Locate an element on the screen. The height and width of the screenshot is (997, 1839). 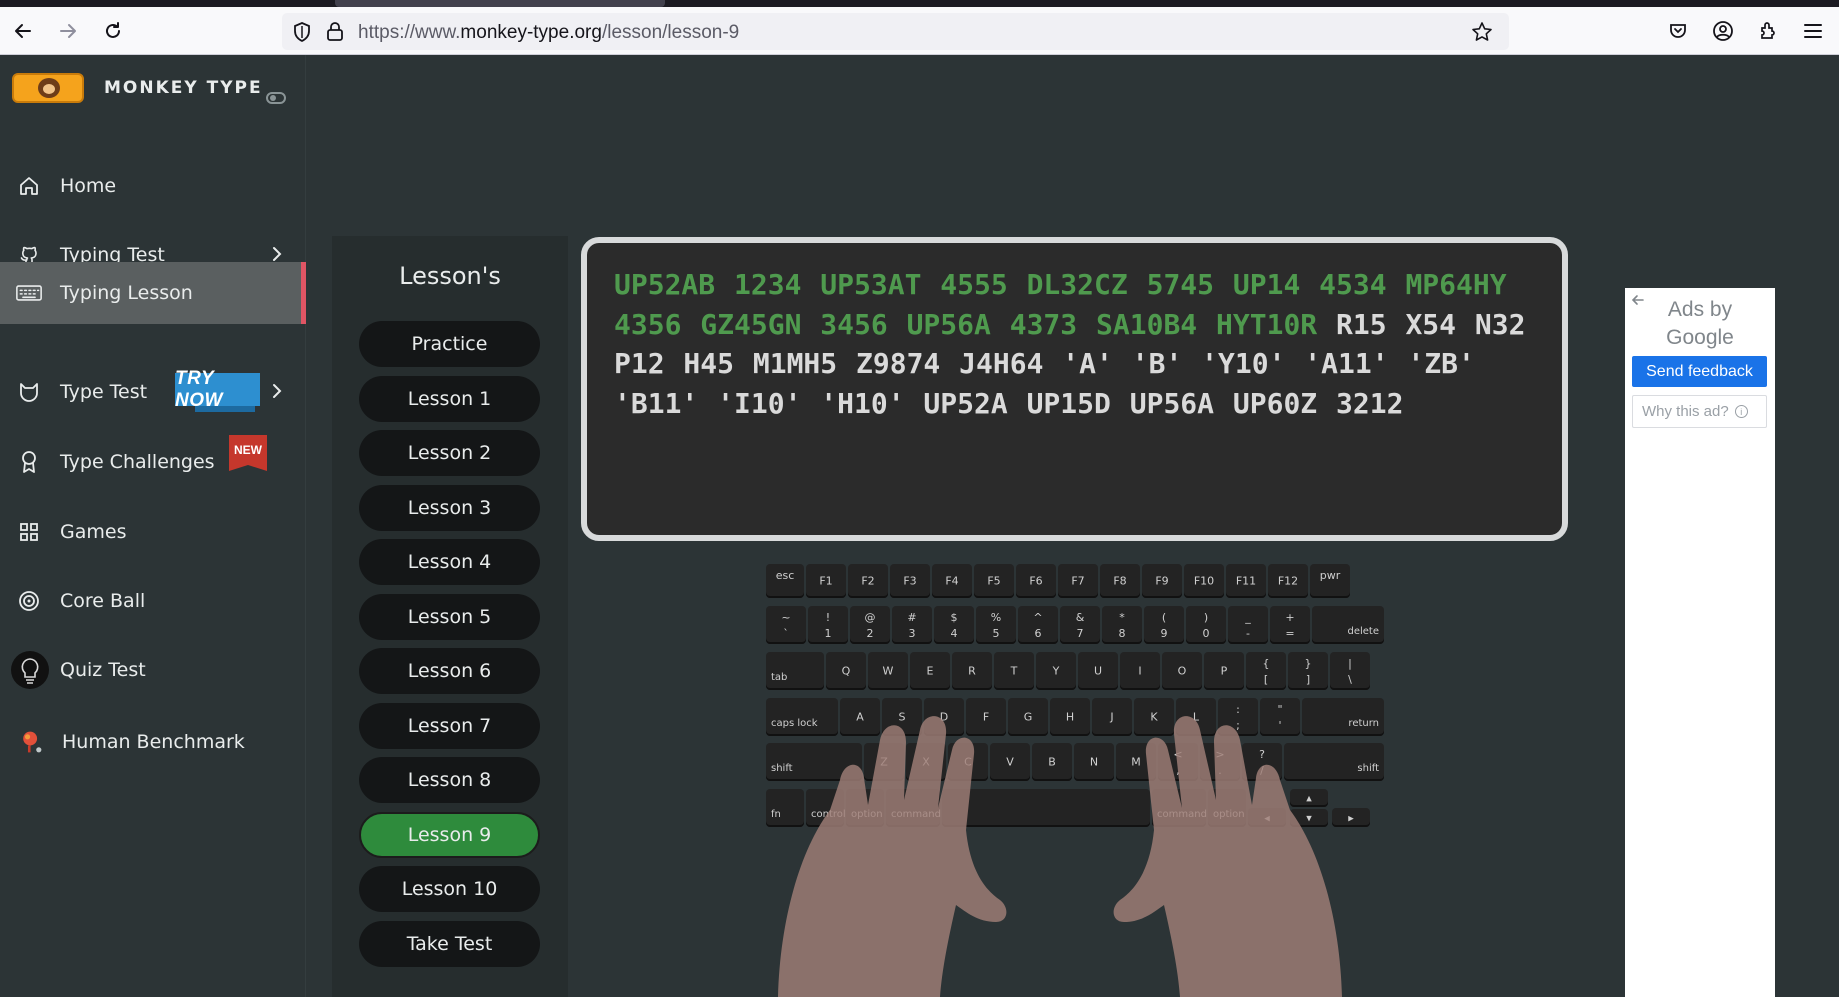
sidebar-item-label: Type Test is located at coordinates (104, 392).